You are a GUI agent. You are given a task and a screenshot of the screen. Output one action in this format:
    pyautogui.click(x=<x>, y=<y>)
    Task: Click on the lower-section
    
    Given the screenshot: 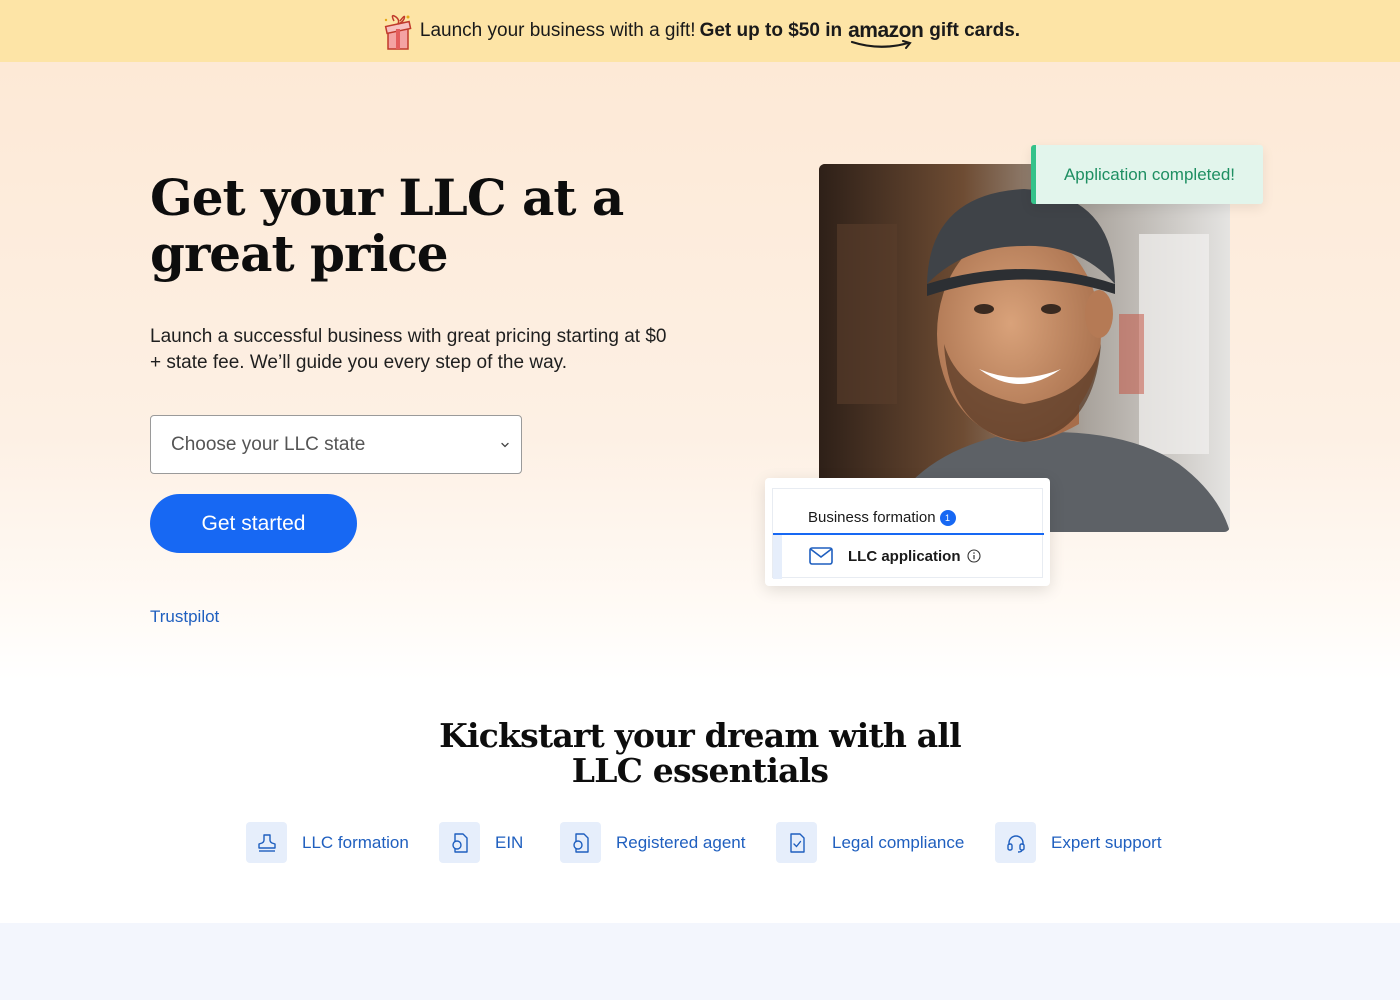 What is the action you would take?
    pyautogui.click(x=700, y=961)
    